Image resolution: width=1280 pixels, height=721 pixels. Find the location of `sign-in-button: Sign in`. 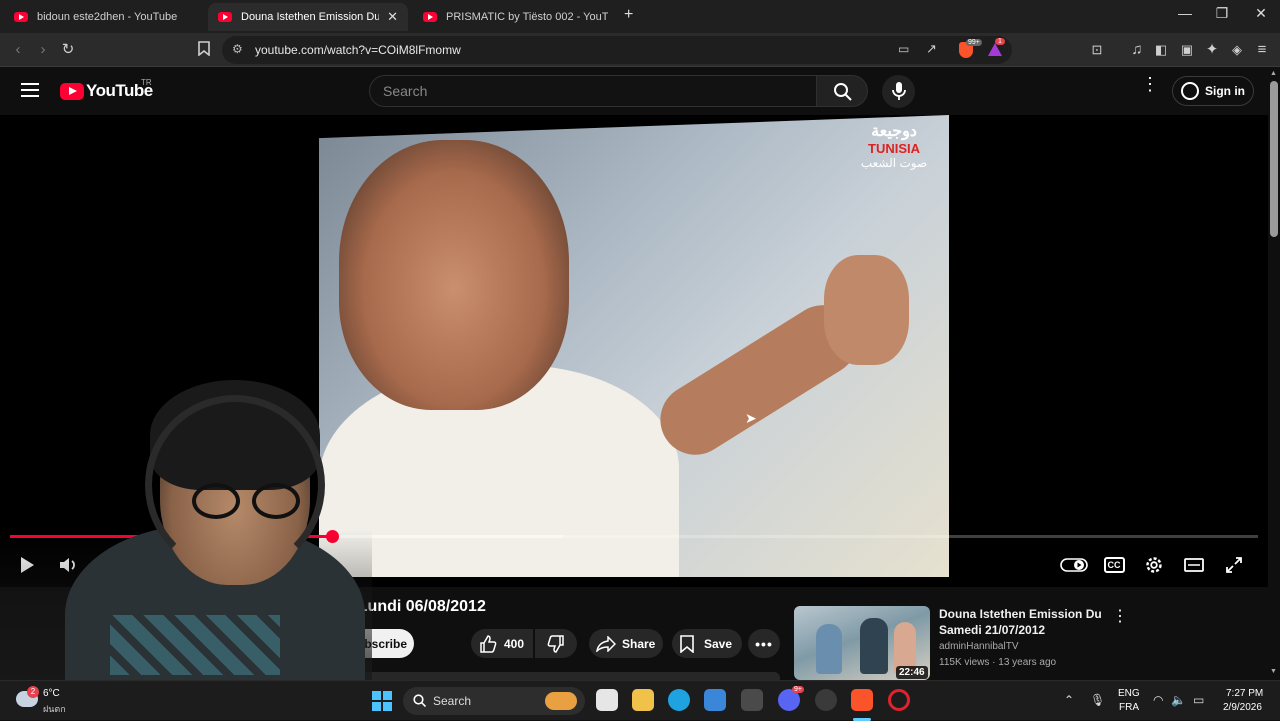

sign-in-button: Sign in is located at coordinates (1213, 91).